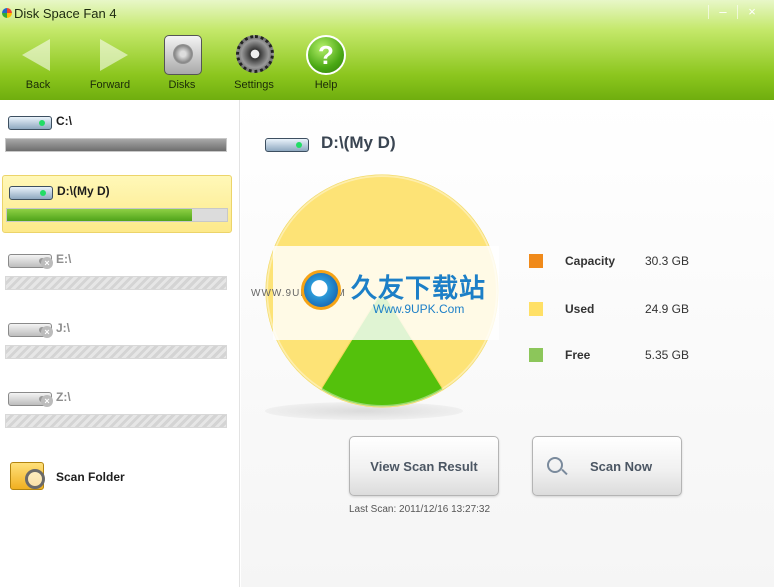 Image resolution: width=774 pixels, height=587 pixels. I want to click on back-arrow-icon, so click(36, 55).